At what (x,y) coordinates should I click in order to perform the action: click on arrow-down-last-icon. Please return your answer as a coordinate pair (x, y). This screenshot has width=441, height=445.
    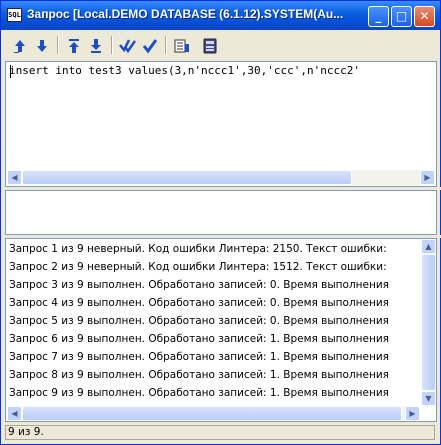
    Looking at the image, I should click on (96, 45).